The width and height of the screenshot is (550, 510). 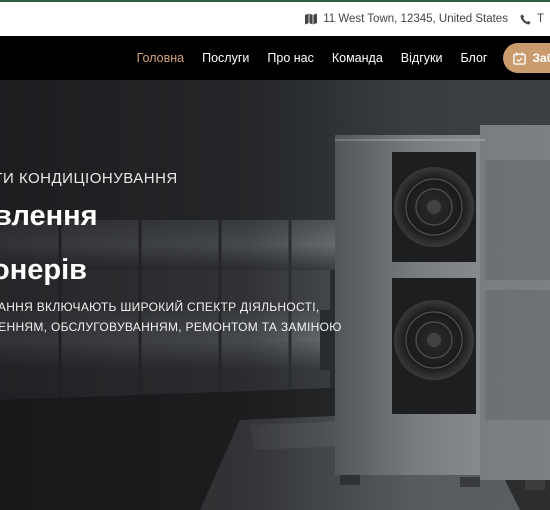 I want to click on top-info-bar: 11 West Town, 12345, United States T, so click(x=275, y=18).